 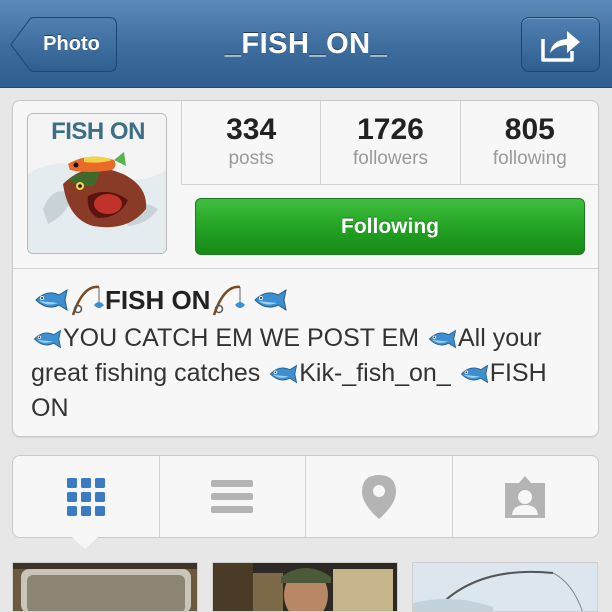 What do you see at coordinates (97, 183) in the screenshot?
I see `profile-avatar: FISH ON` at bounding box center [97, 183].